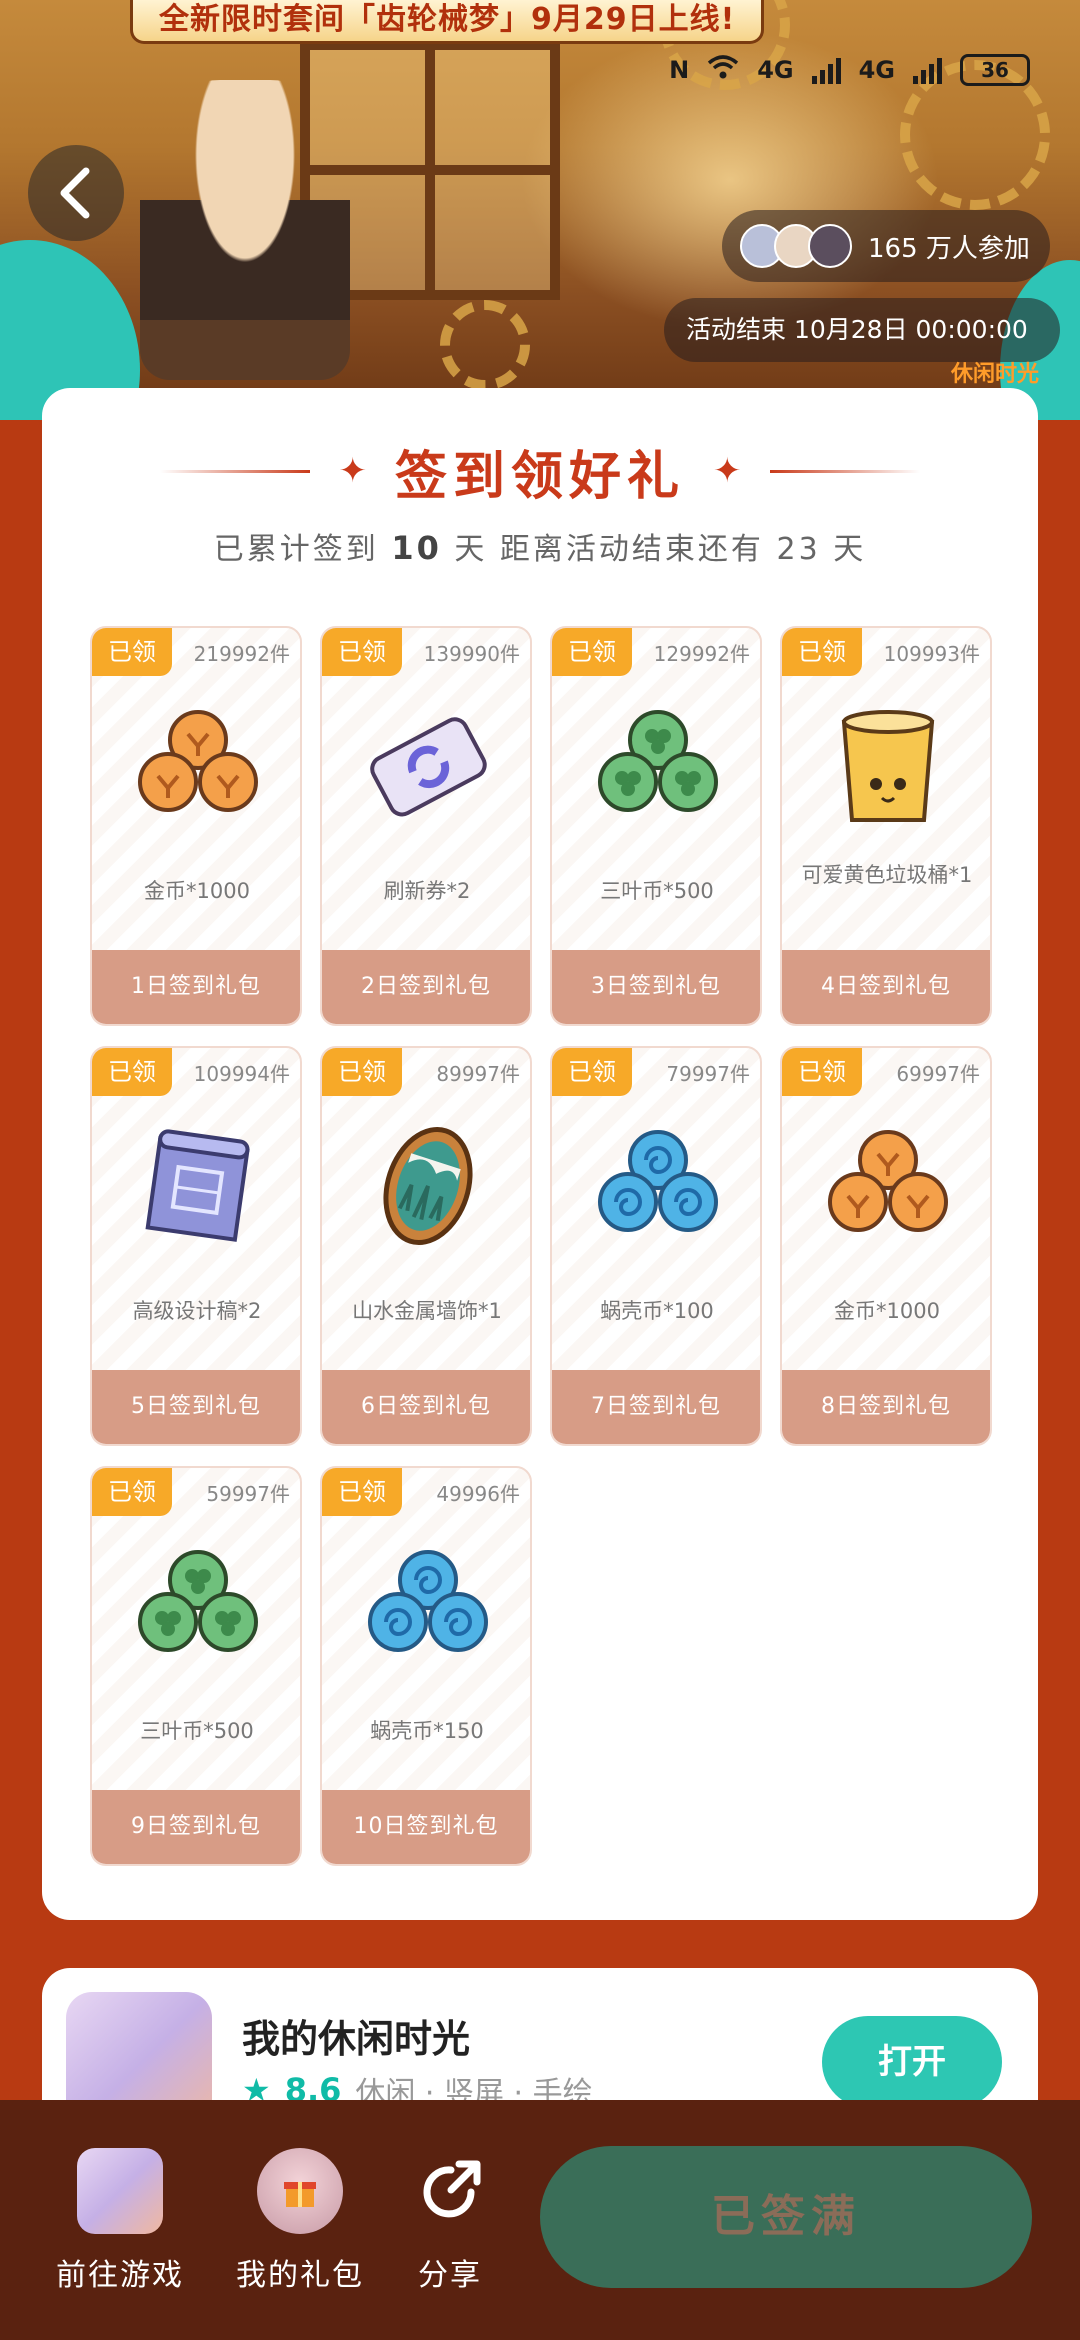 The width and height of the screenshot is (1080, 2340). What do you see at coordinates (427, 1731) in the screenshot?
I see `reward-name: 蜗壳币*150` at bounding box center [427, 1731].